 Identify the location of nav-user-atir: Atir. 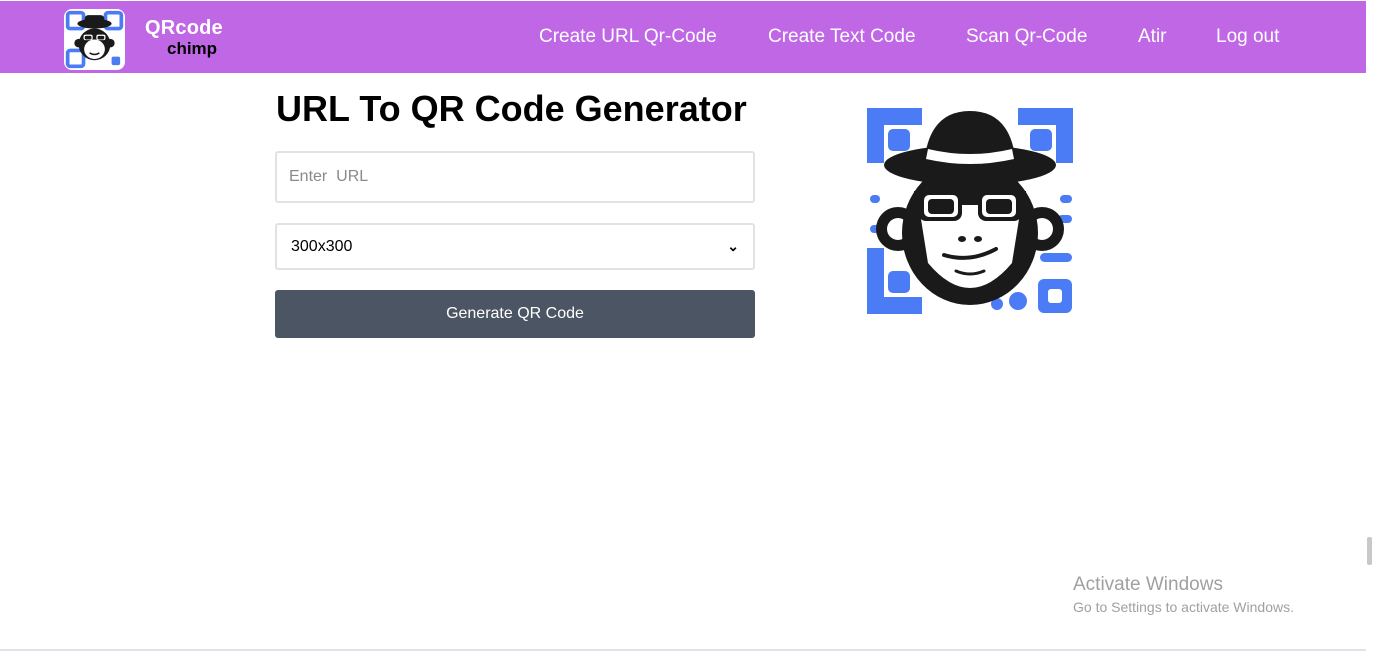
(1152, 37).